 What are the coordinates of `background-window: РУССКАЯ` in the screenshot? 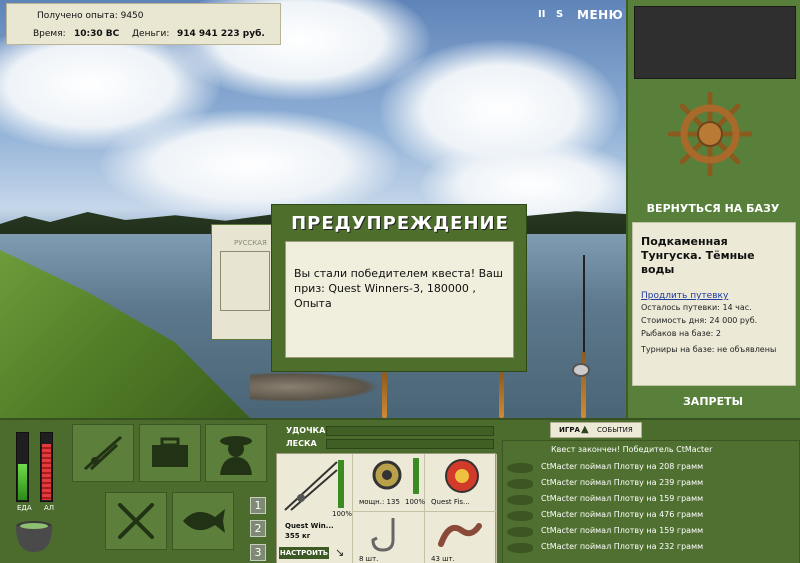 It's located at (243, 282).